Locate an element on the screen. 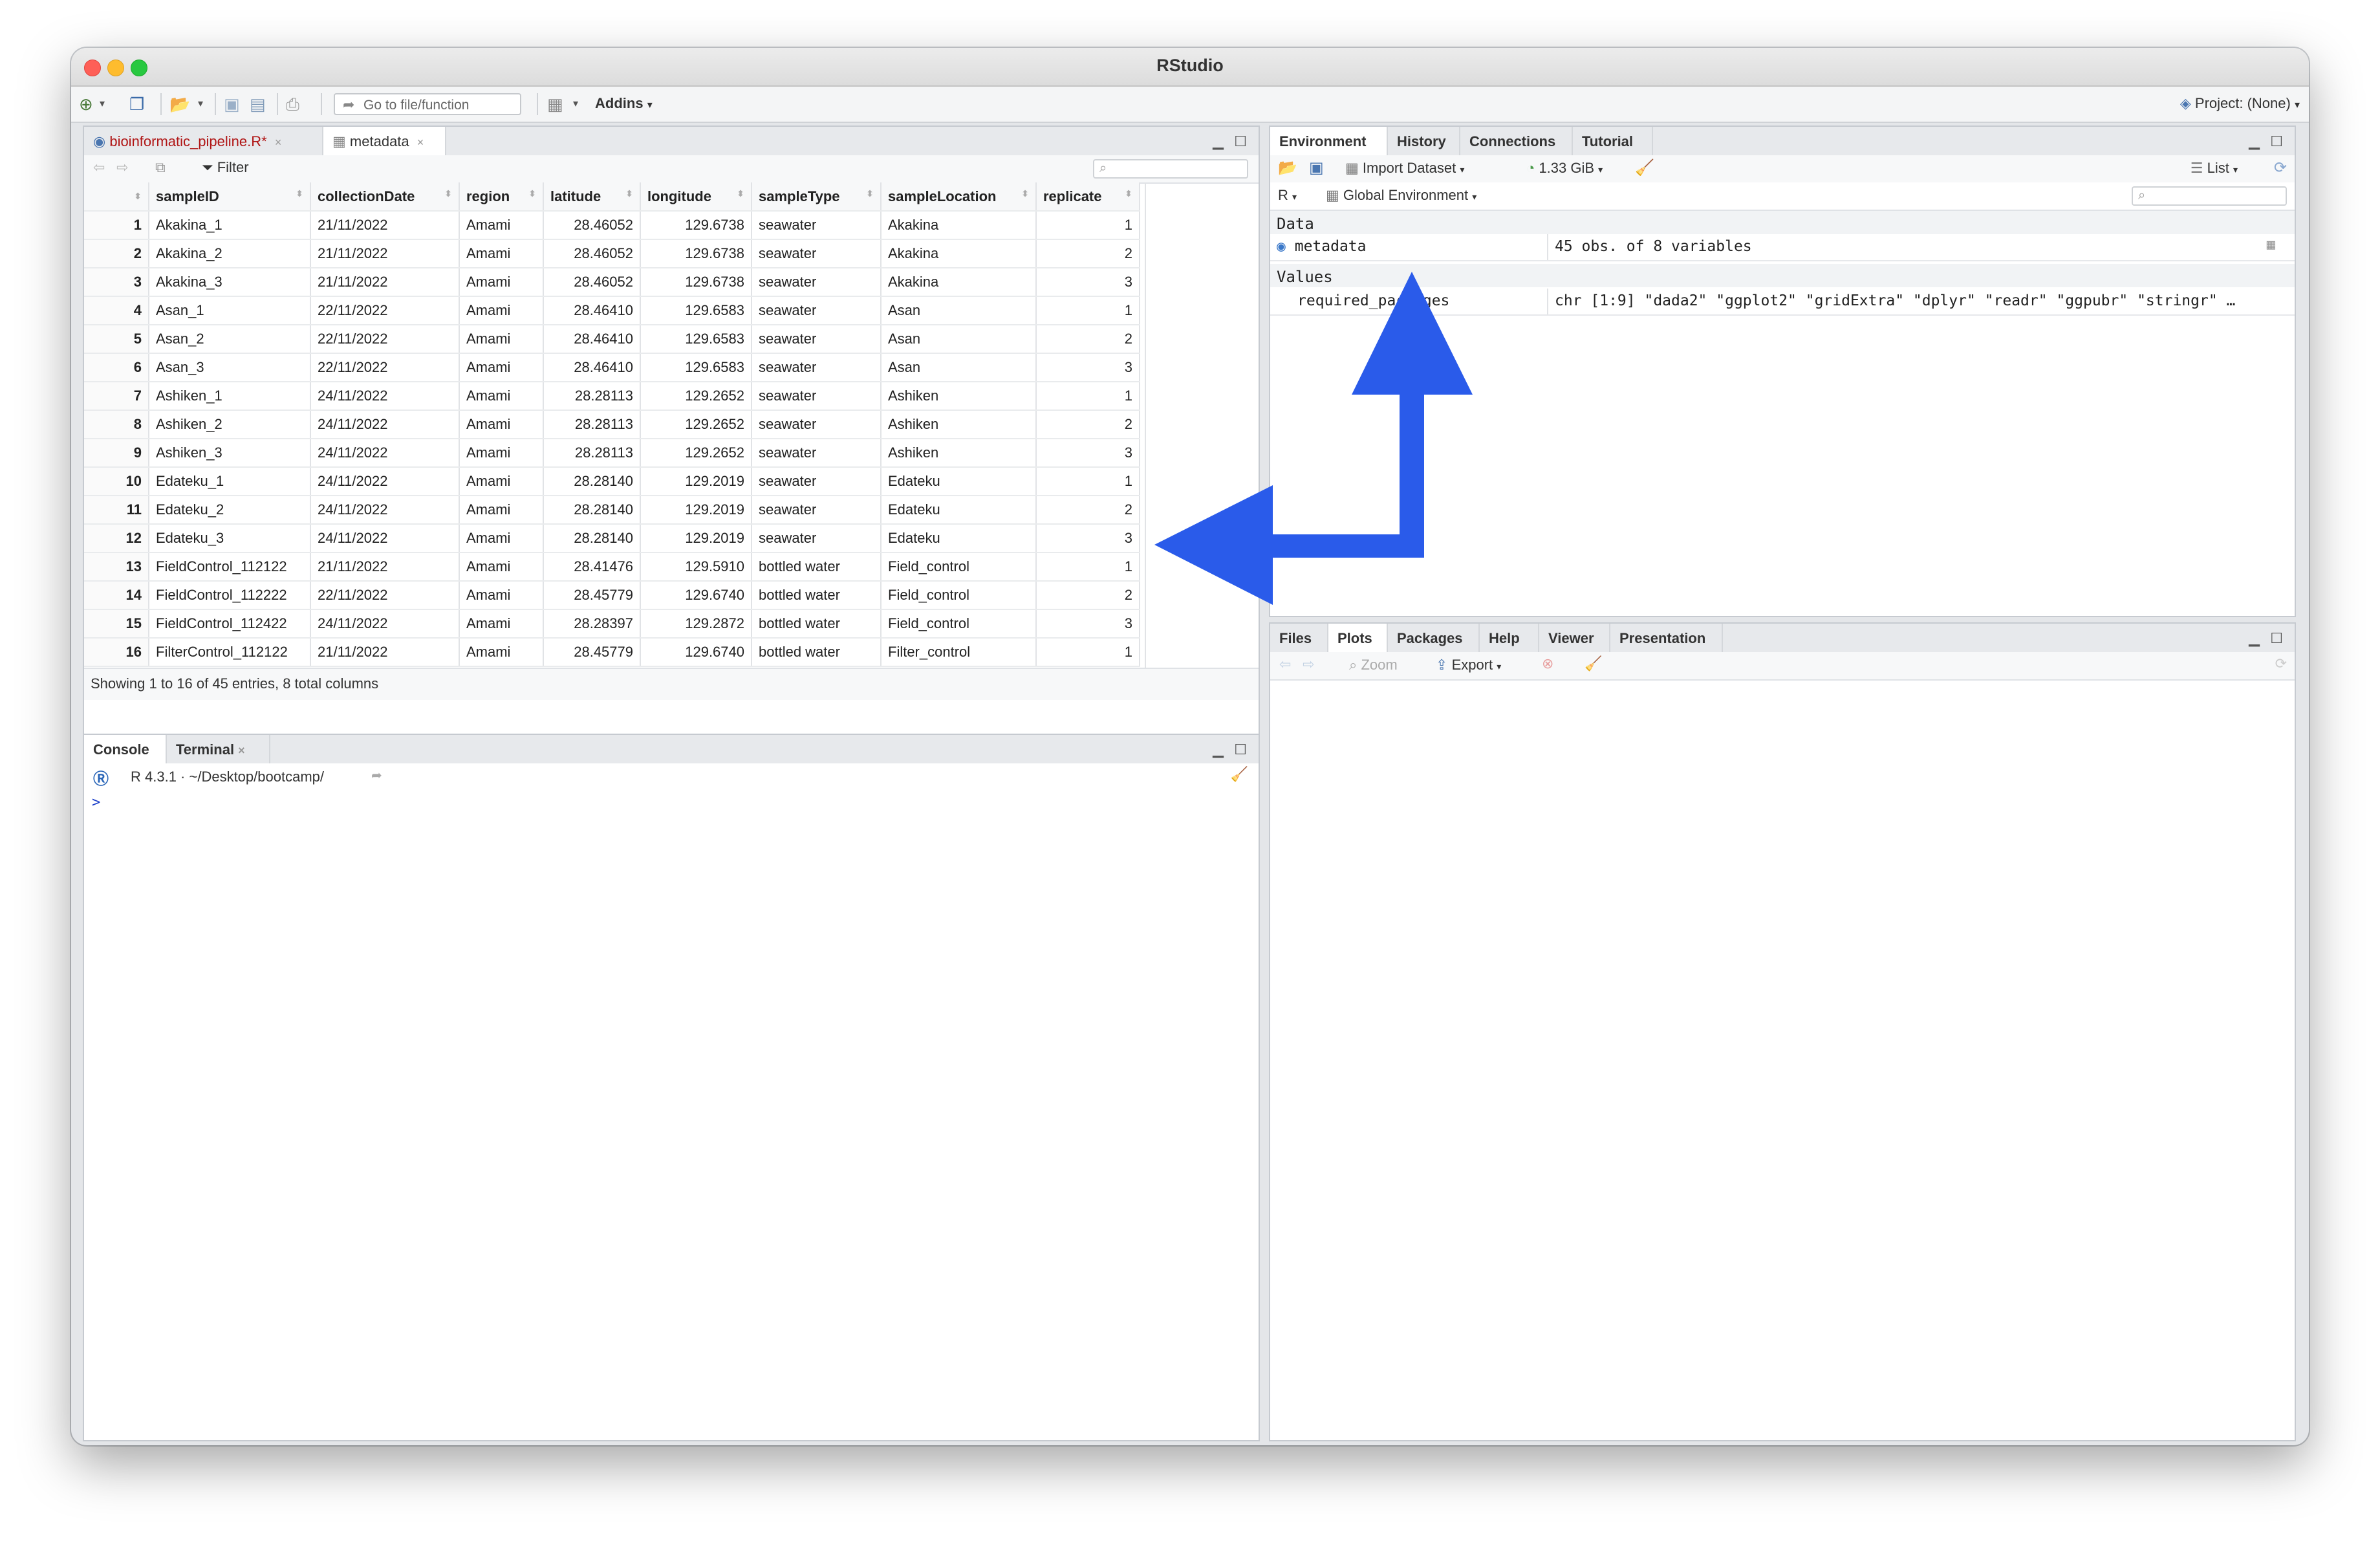 Image resolution: width=2380 pixels, height=1541 pixels. annotation-arrow-shape is located at coordinates (1313, 438).